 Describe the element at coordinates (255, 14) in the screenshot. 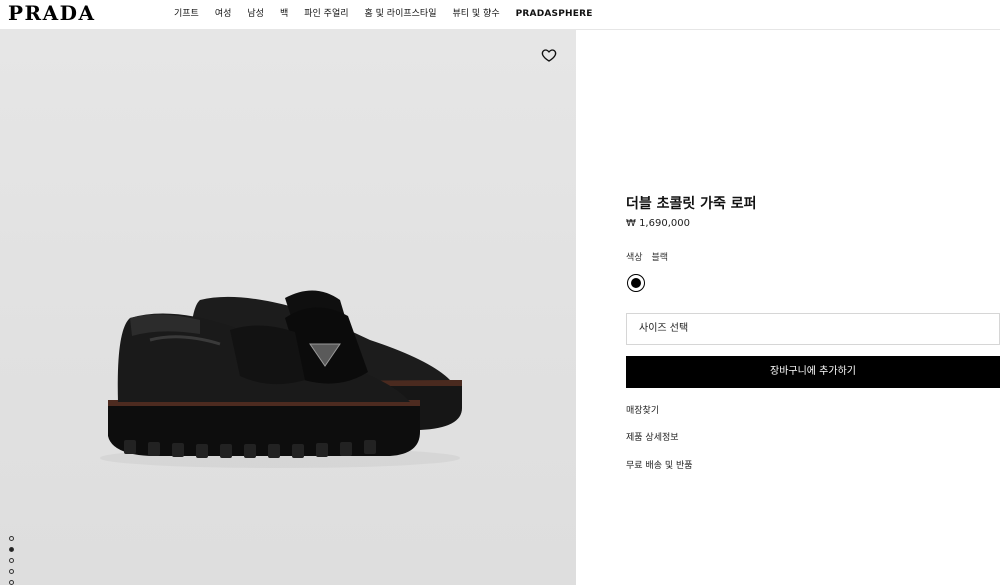

I see `nav-item-men: 남성` at that location.